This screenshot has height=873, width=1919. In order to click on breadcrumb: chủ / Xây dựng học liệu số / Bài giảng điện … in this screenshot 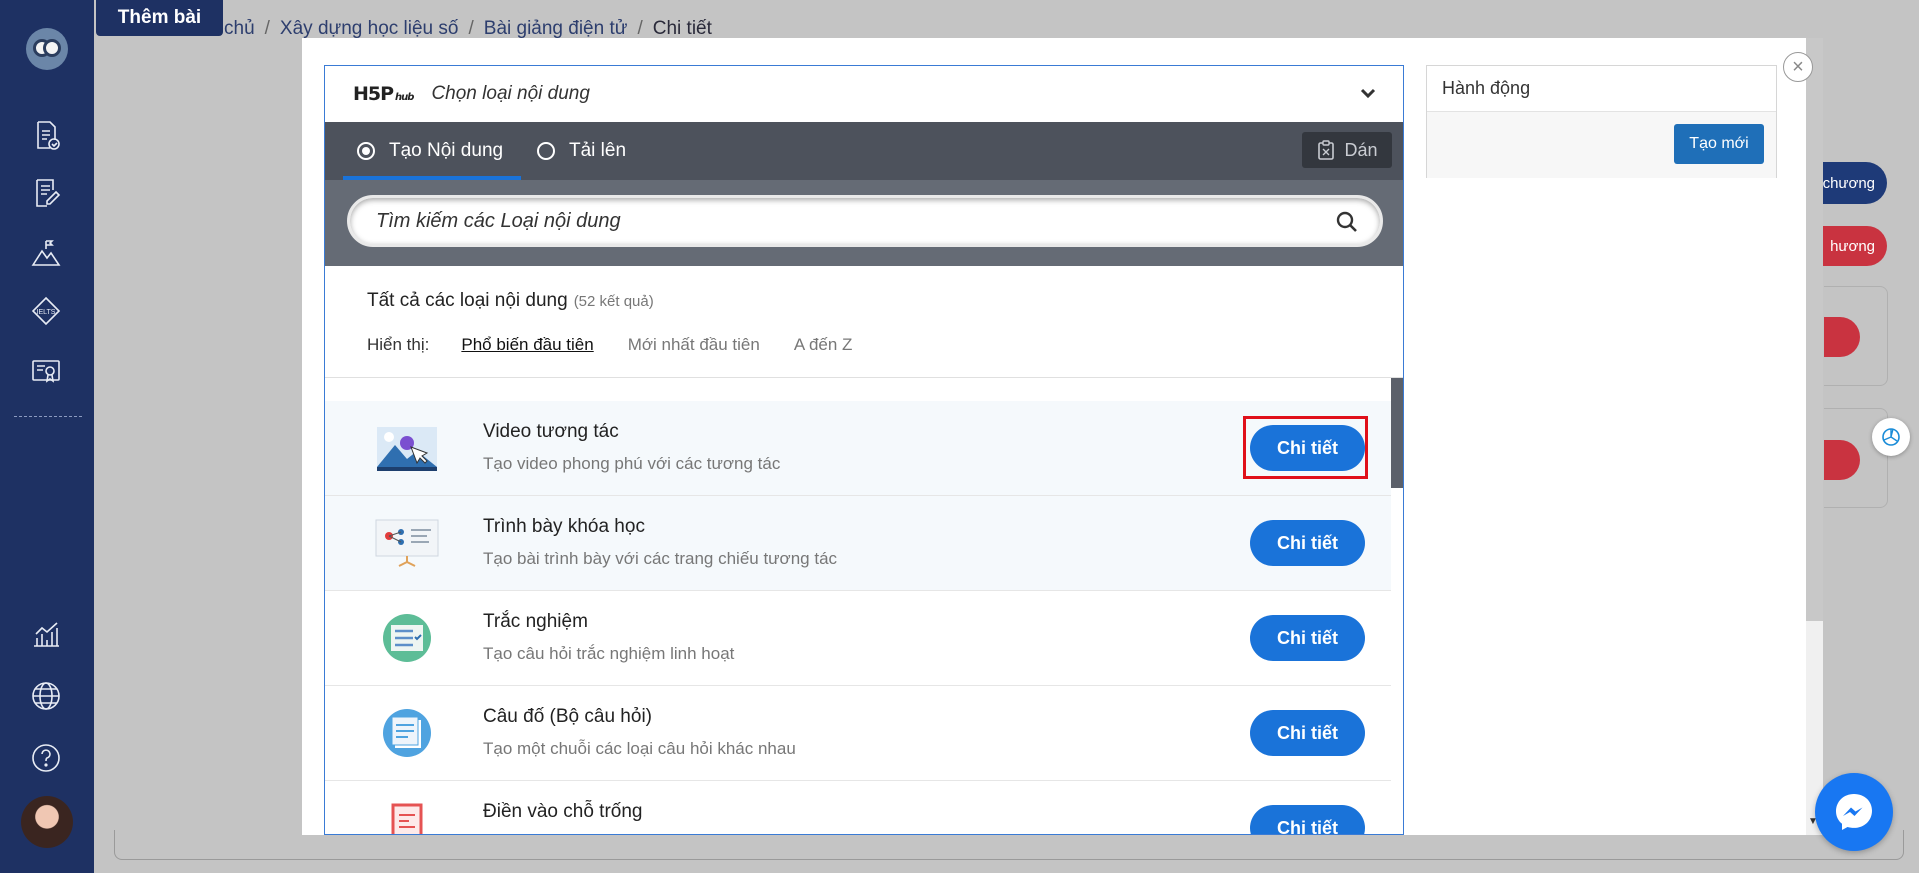, I will do `click(468, 29)`.